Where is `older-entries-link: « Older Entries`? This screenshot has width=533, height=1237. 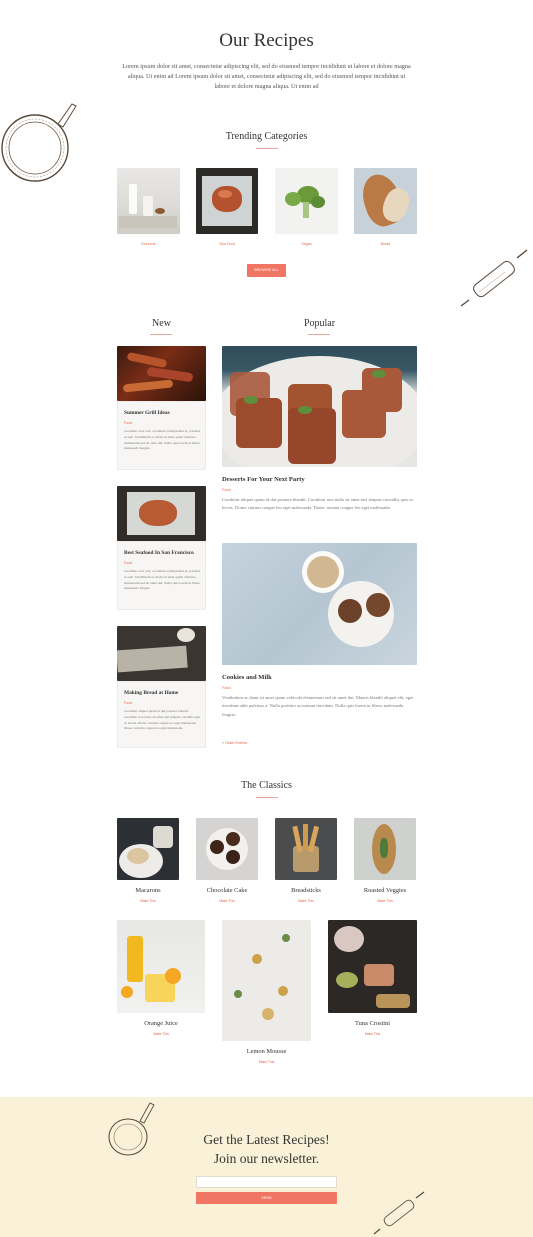 older-entries-link: « Older Entries is located at coordinates (234, 743).